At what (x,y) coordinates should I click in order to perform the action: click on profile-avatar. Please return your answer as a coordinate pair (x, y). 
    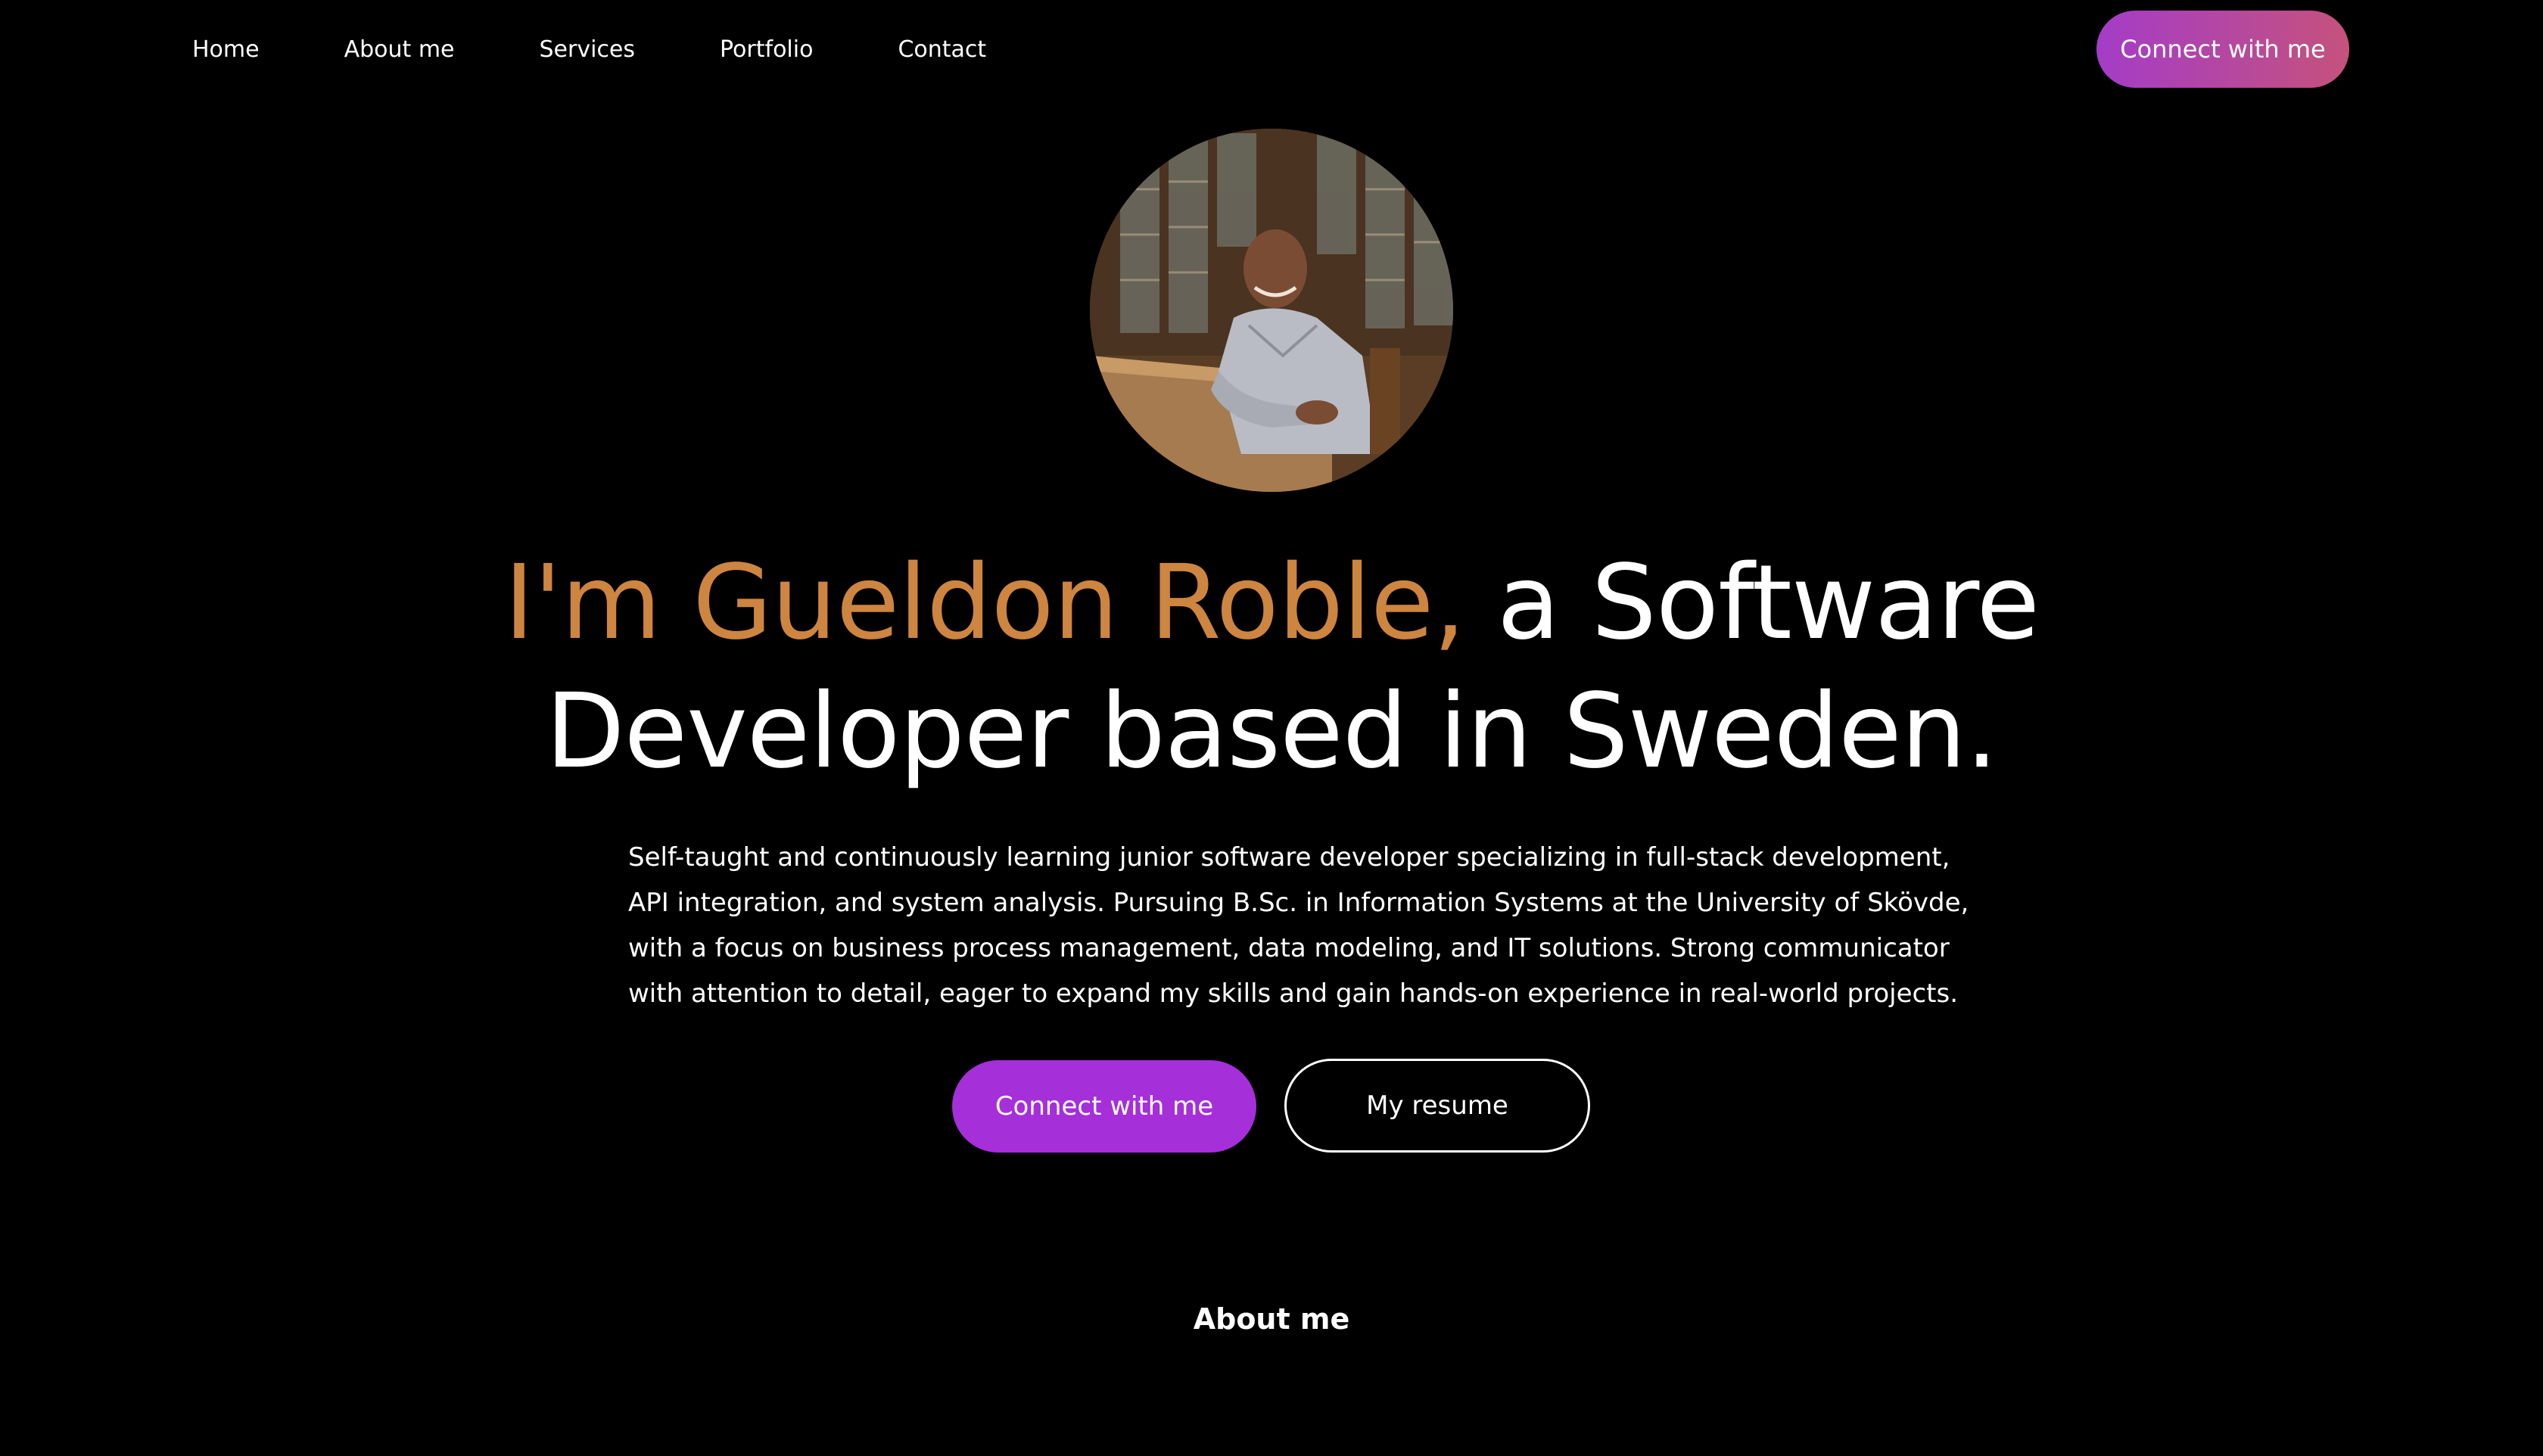
    Looking at the image, I should click on (1271, 311).